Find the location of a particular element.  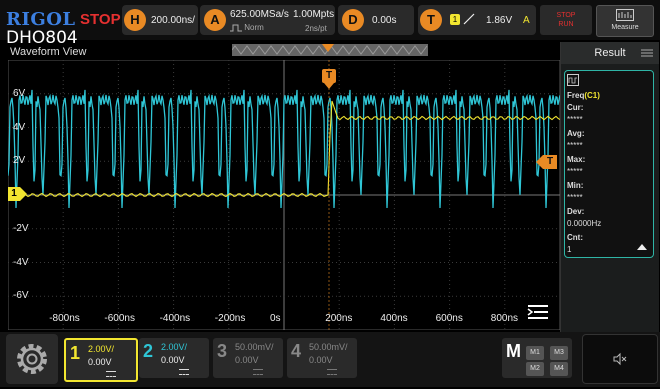

measurement-name: Freq(C1) is located at coordinates (583, 95).